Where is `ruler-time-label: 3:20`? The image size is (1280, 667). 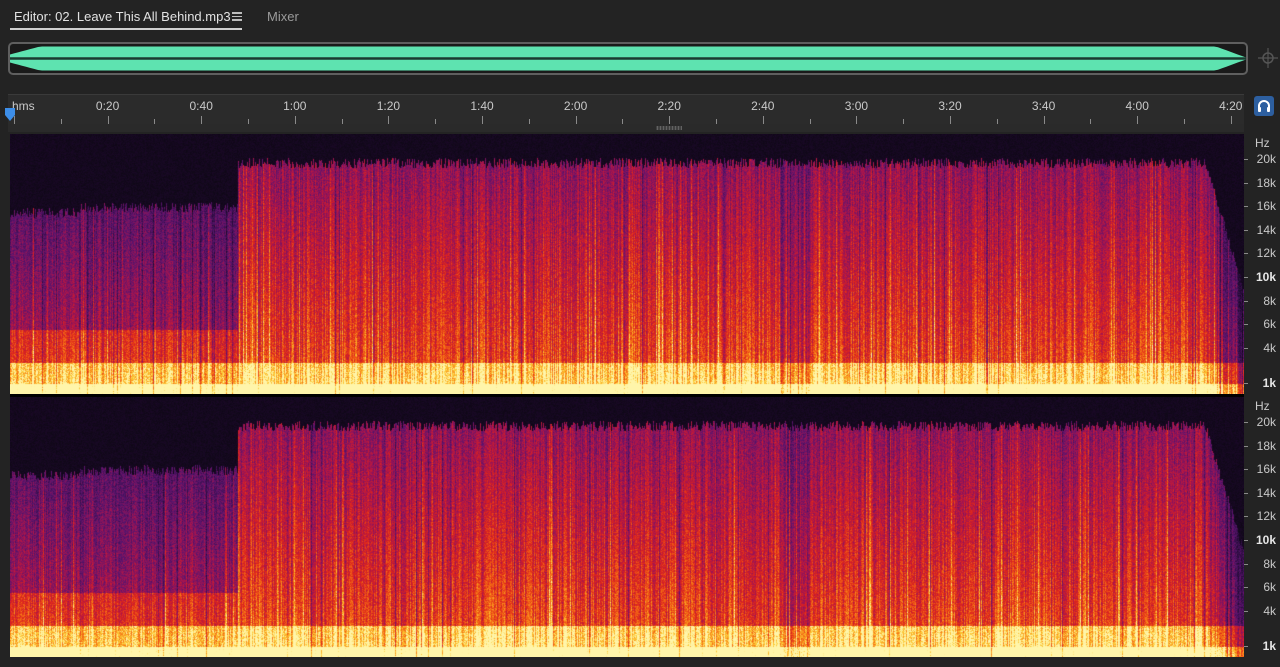 ruler-time-label: 3:20 is located at coordinates (950, 106).